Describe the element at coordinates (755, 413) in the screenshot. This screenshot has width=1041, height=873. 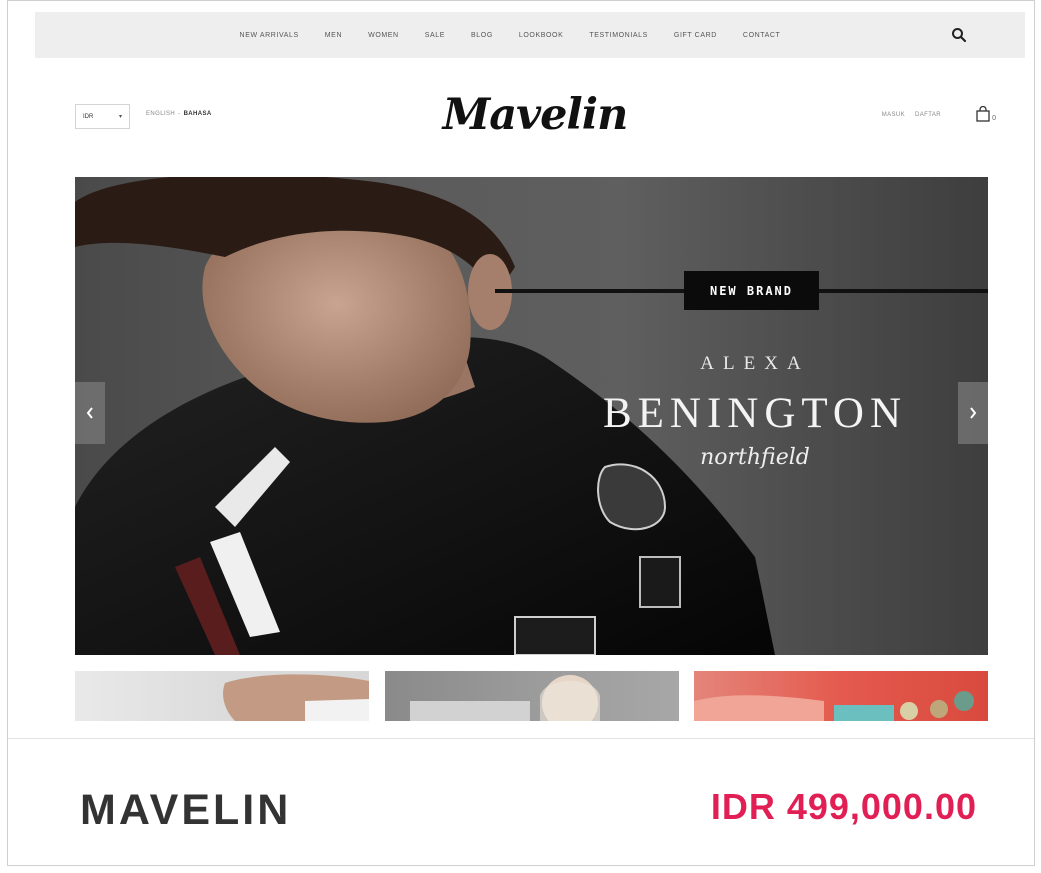
I see `hero-title: BENINGTON` at that location.